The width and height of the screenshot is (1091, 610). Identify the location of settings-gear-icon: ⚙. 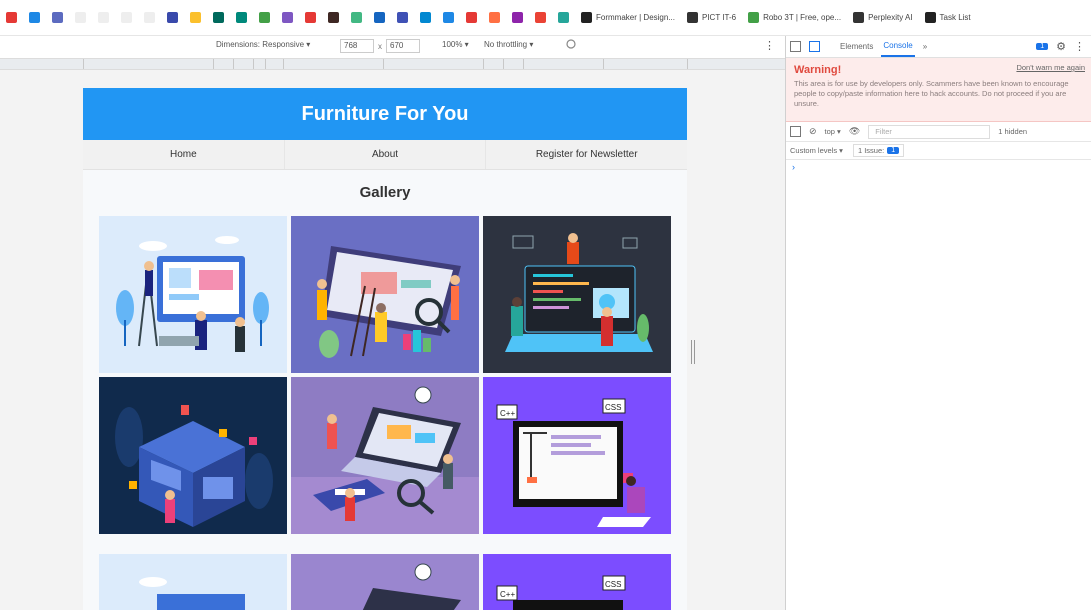
(1061, 46).